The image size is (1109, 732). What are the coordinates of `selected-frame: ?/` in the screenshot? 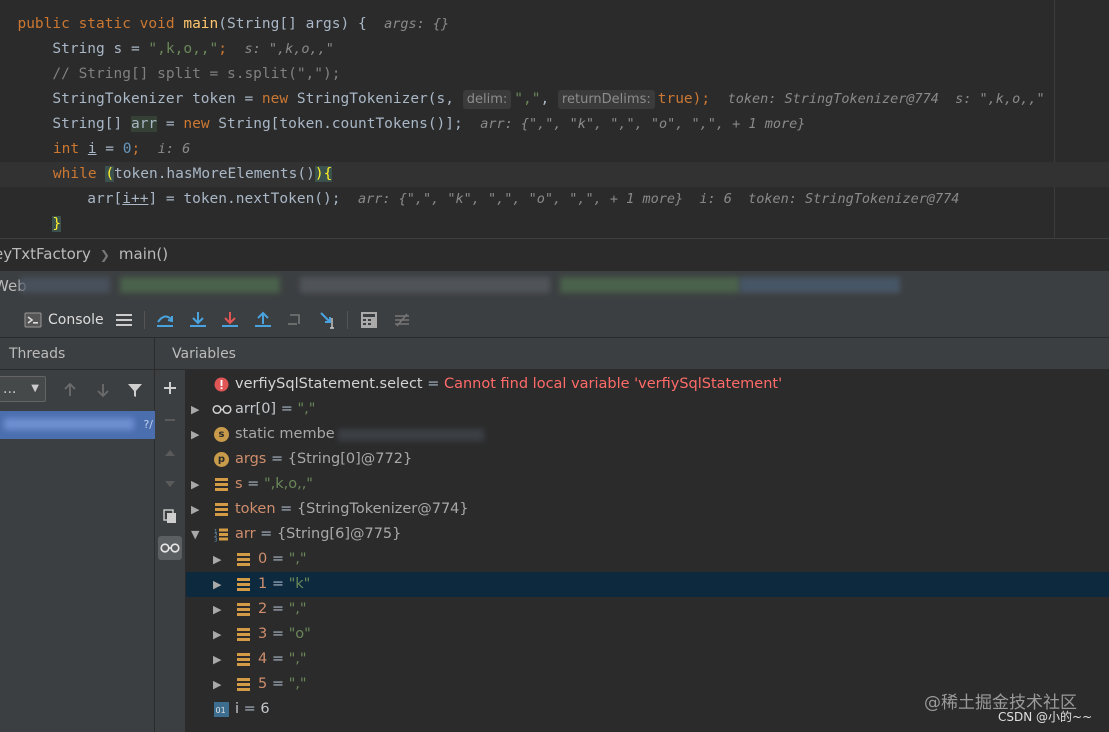 It's located at (77, 425).